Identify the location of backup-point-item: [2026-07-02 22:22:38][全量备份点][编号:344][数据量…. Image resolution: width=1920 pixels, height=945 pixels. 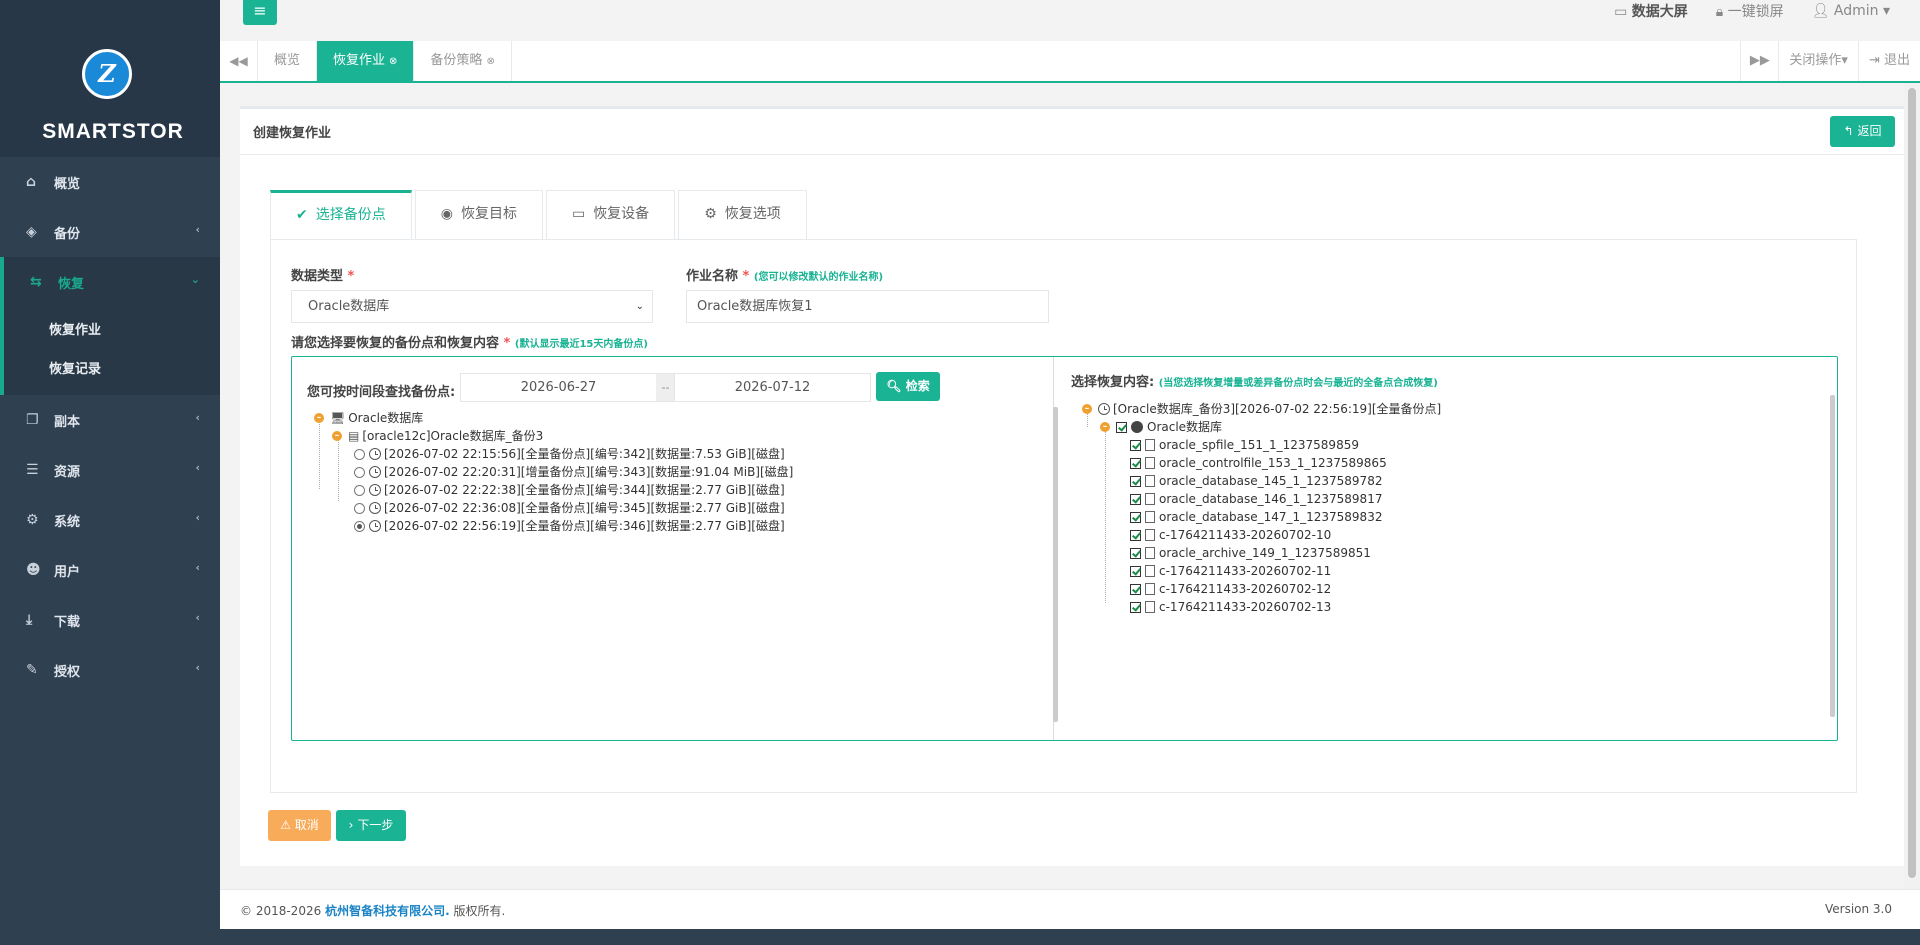
(553, 490).